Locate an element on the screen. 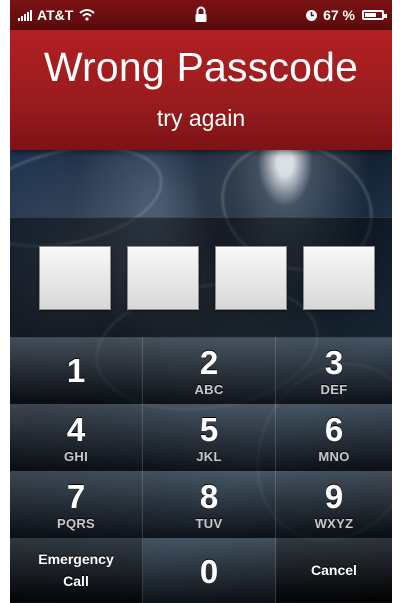 The height and width of the screenshot is (603, 404). key-3: 3 DEF is located at coordinates (334, 370).